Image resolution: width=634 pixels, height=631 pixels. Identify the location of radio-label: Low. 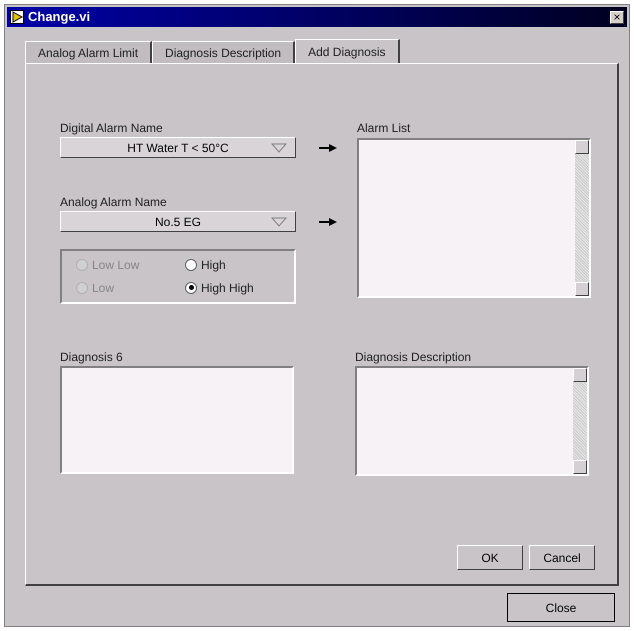
(103, 287).